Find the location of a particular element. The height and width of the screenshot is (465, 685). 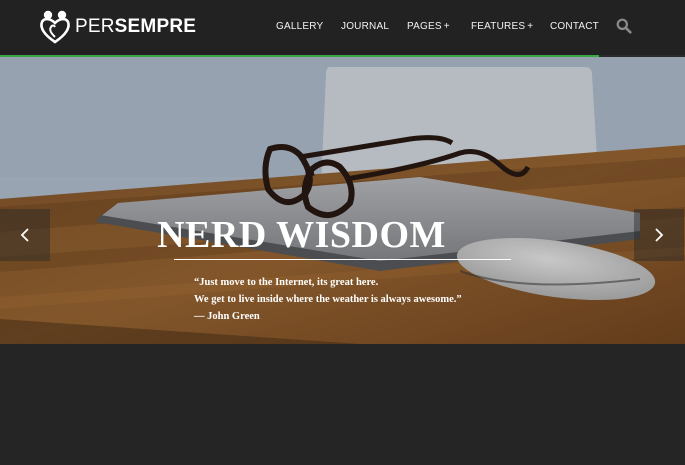

nav-item-label: CONTACT is located at coordinates (574, 26).